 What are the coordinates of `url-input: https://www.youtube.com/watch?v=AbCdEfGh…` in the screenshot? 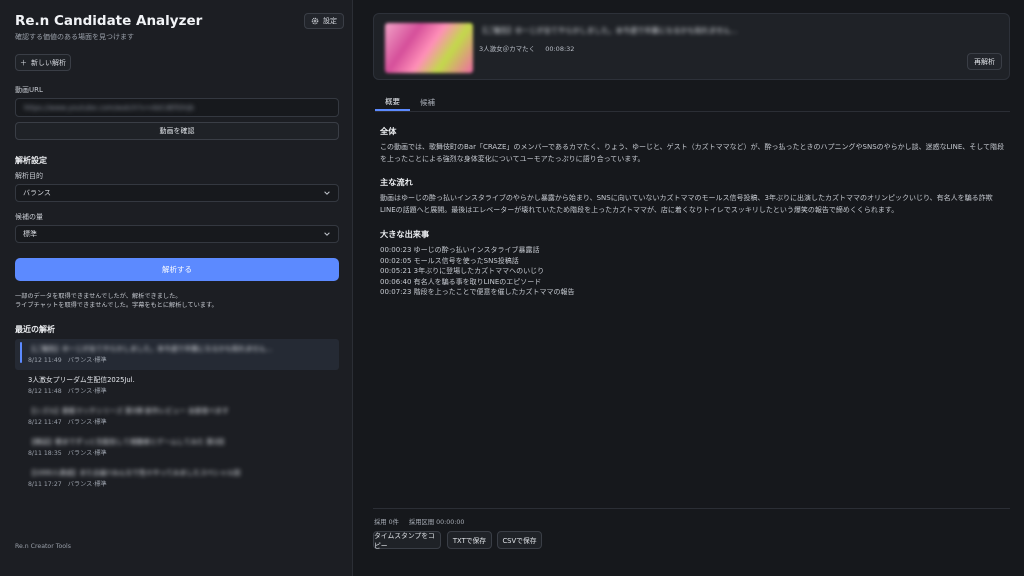 It's located at (177, 107).